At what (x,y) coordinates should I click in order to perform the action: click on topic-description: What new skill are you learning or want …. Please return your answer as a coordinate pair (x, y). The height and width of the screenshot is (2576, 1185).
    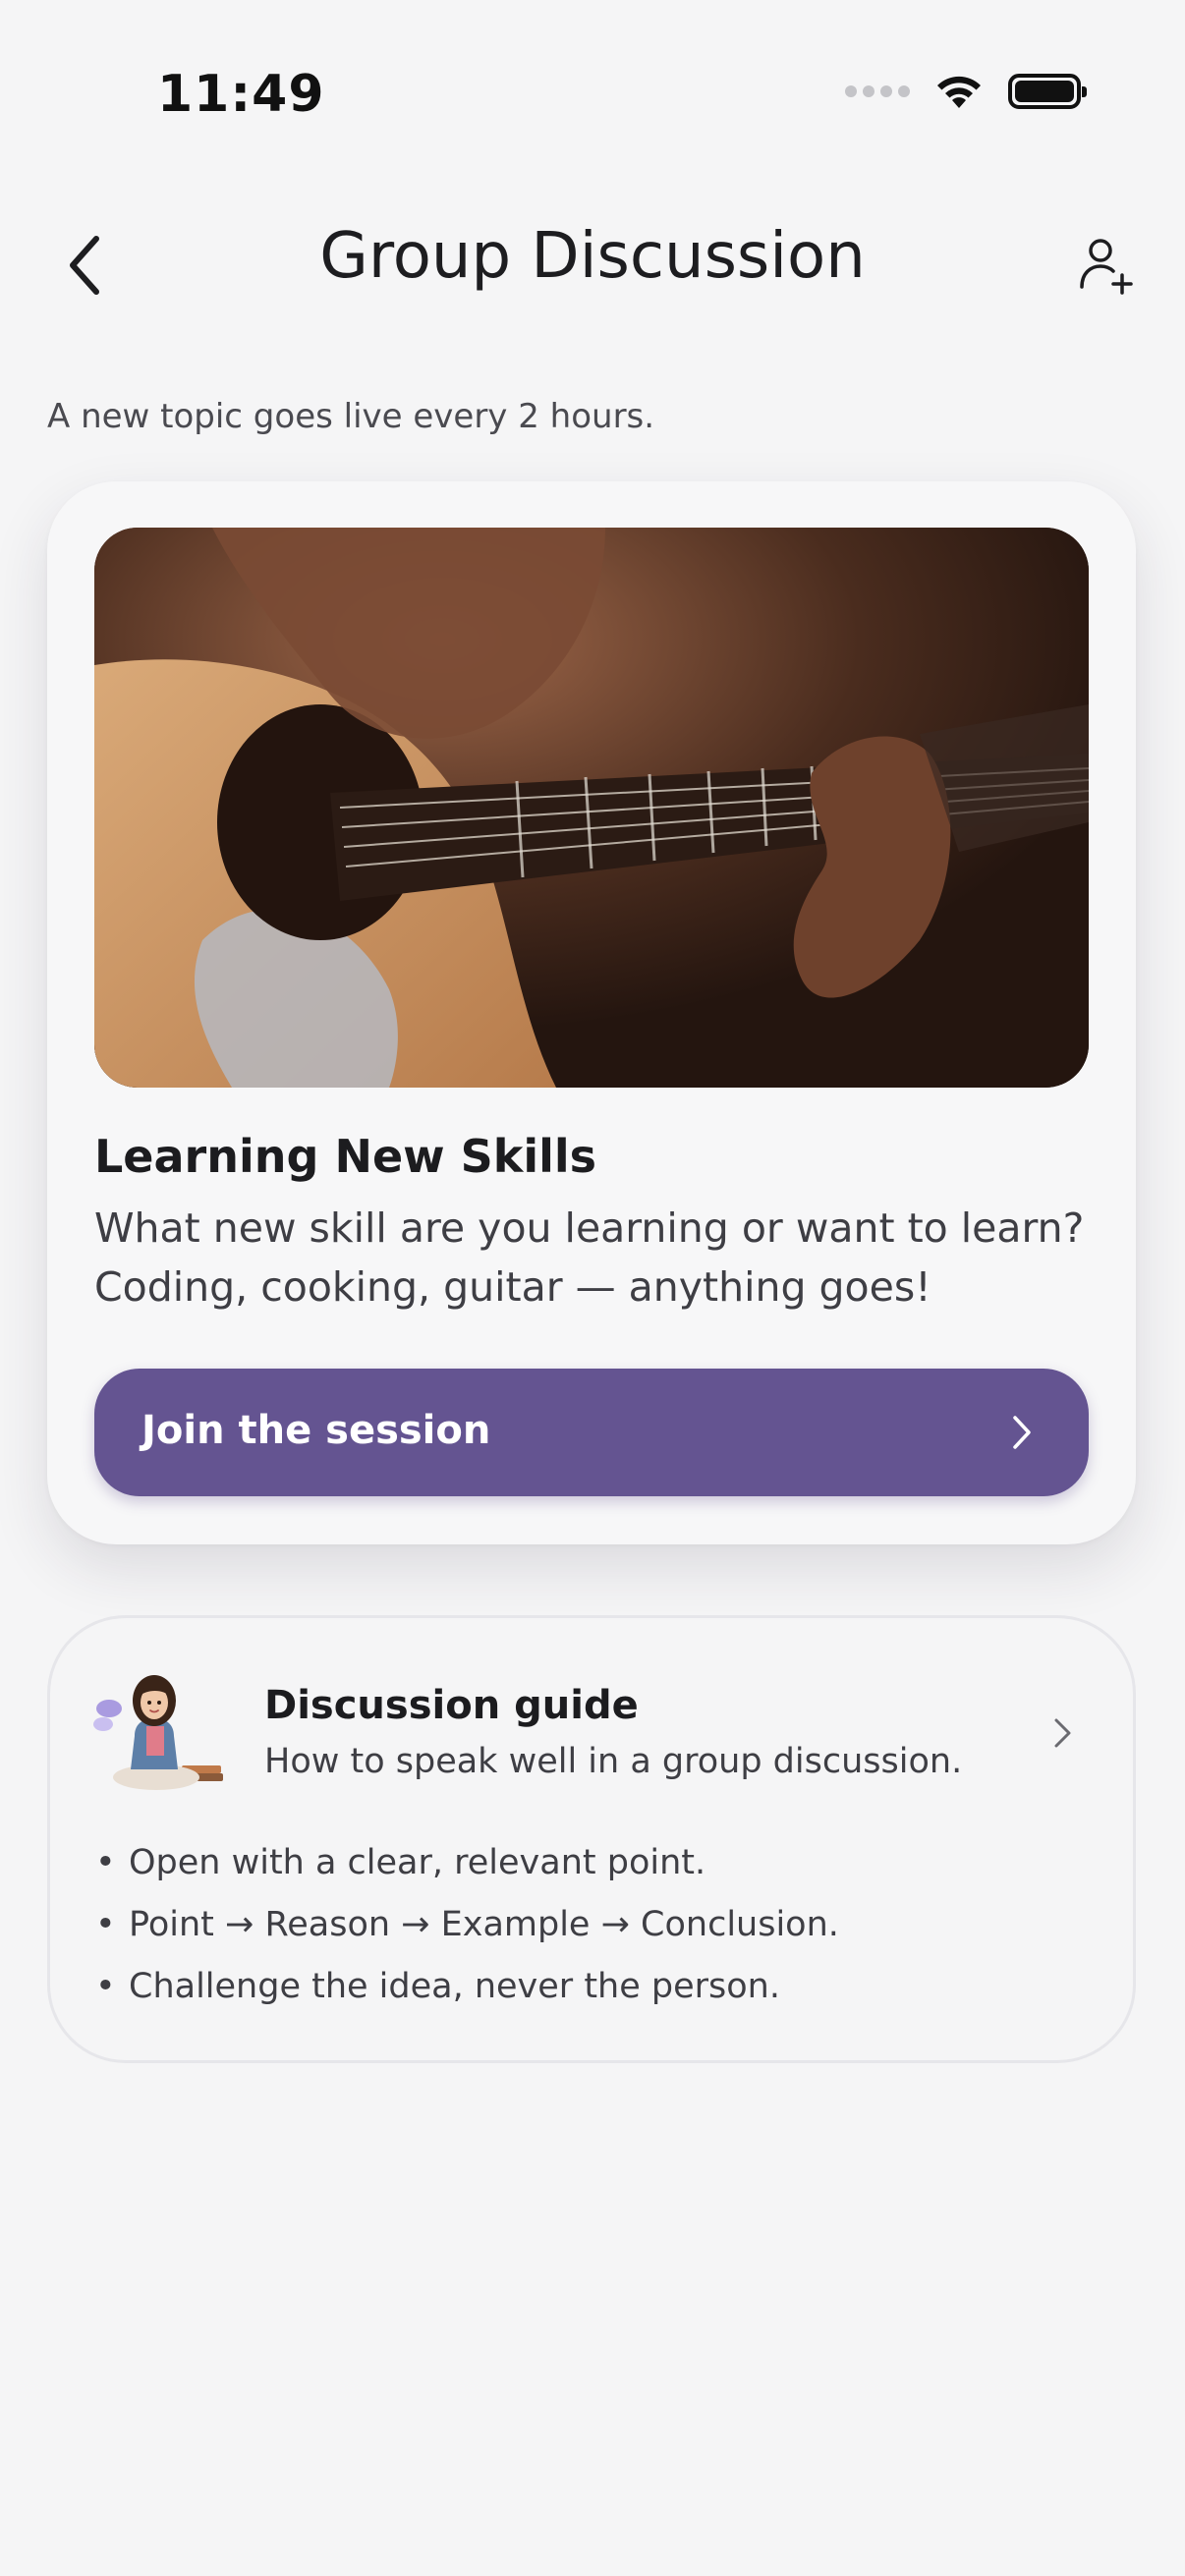
    Looking at the image, I should click on (590, 1257).